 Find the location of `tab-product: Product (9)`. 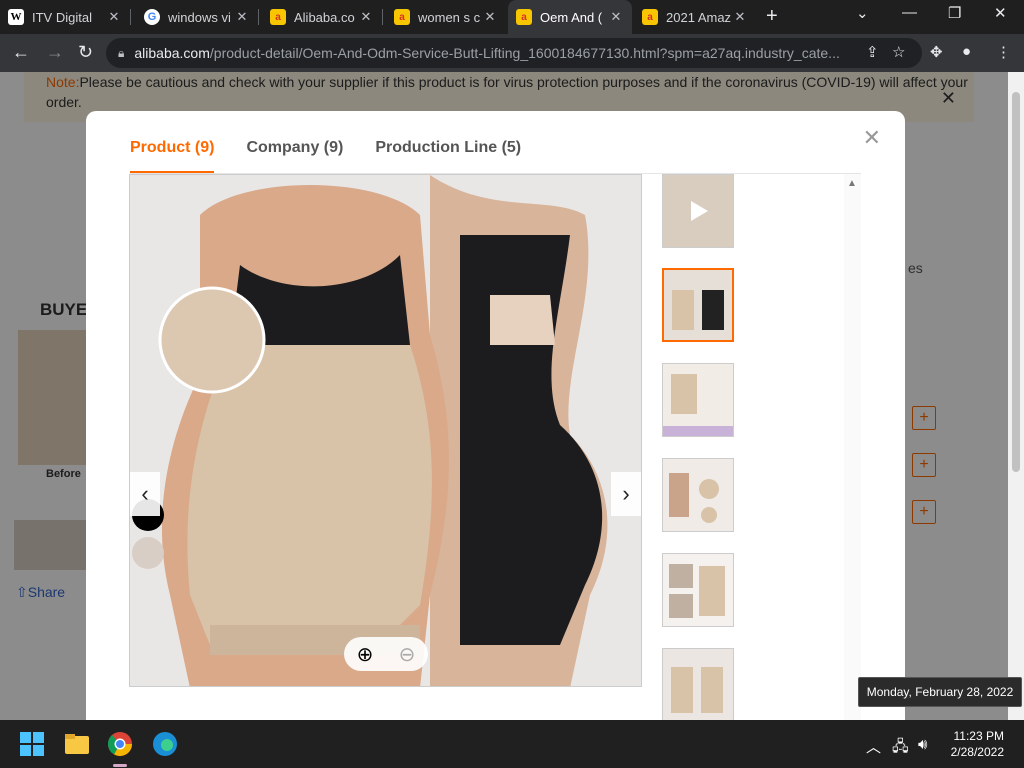

tab-product: Product (9) is located at coordinates (172, 156).